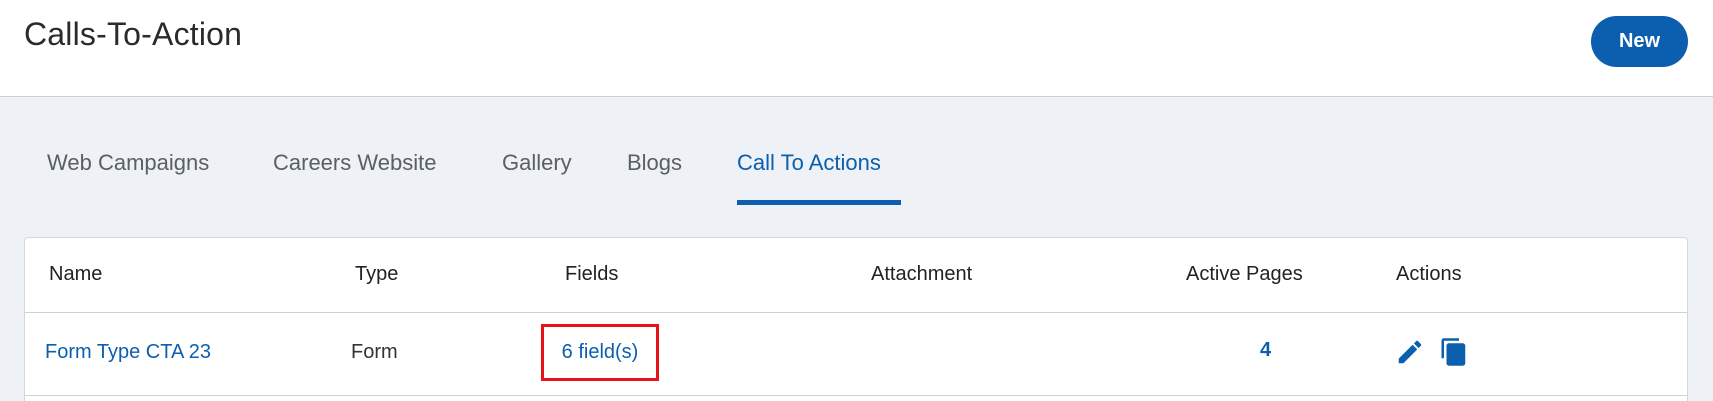  What do you see at coordinates (128, 163) in the screenshot?
I see `tab-web-campaigns: Web Campaigns` at bounding box center [128, 163].